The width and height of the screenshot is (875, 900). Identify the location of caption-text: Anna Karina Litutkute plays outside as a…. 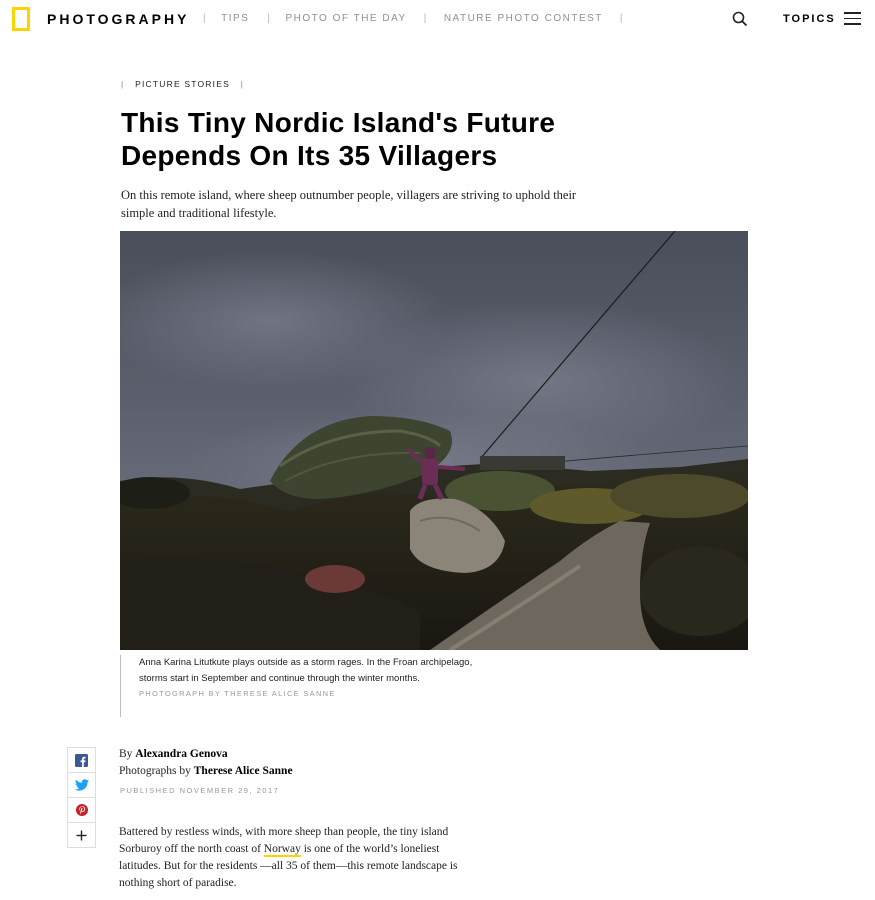
(306, 670).